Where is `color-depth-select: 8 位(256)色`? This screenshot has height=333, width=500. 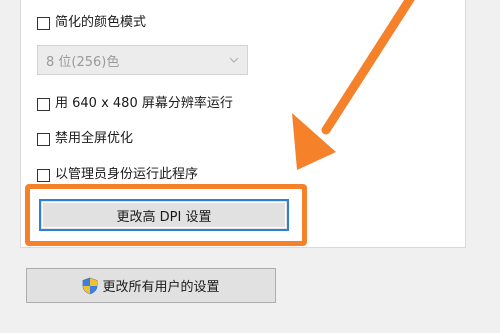
color-depth-select: 8 位(256)色 is located at coordinates (142, 60).